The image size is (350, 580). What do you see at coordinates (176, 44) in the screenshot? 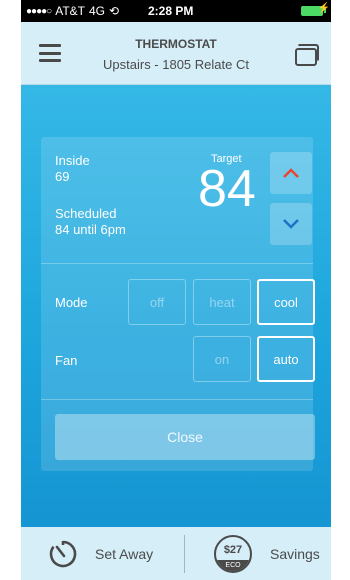
I see `page-title: THERMOSTAT` at bounding box center [176, 44].